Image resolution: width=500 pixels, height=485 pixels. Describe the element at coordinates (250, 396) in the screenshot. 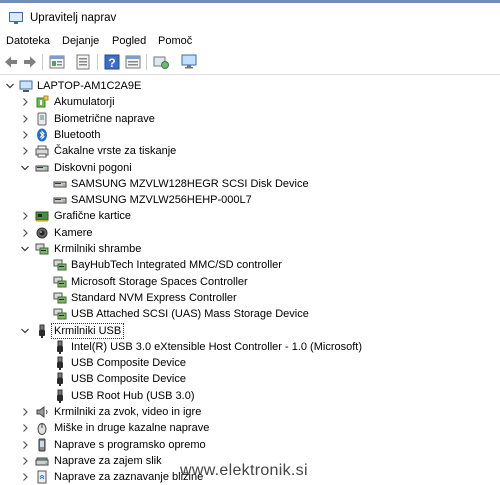

I see `device-item: USB Root Hub (USB 3.0)` at that location.